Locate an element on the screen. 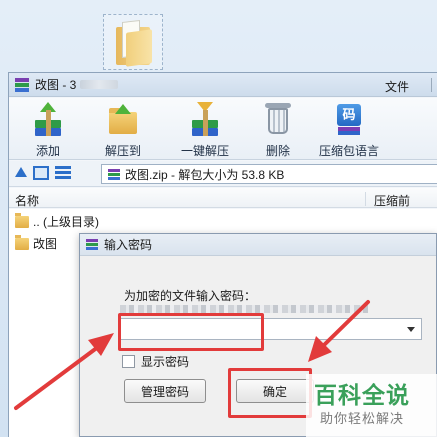 This screenshot has width=437, height=437. highlight-box-ok is located at coordinates (270, 393).